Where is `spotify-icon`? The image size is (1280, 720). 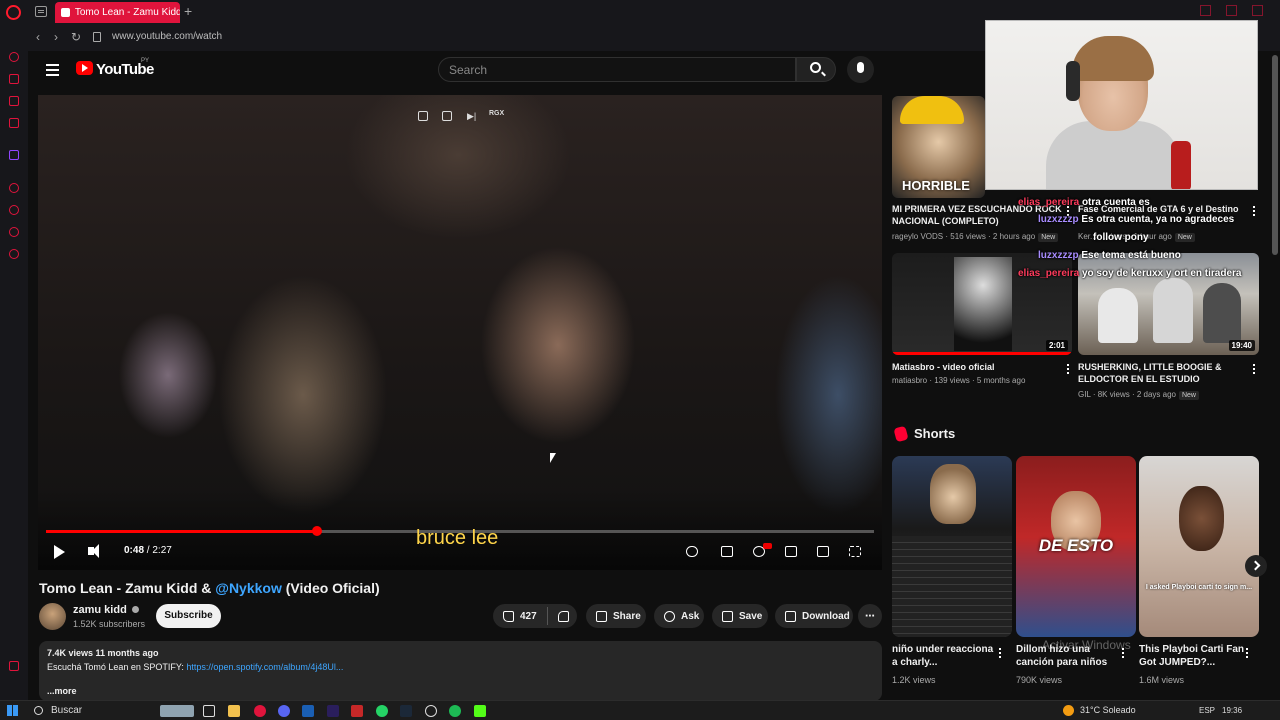 spotify-icon is located at coordinates (455, 711).